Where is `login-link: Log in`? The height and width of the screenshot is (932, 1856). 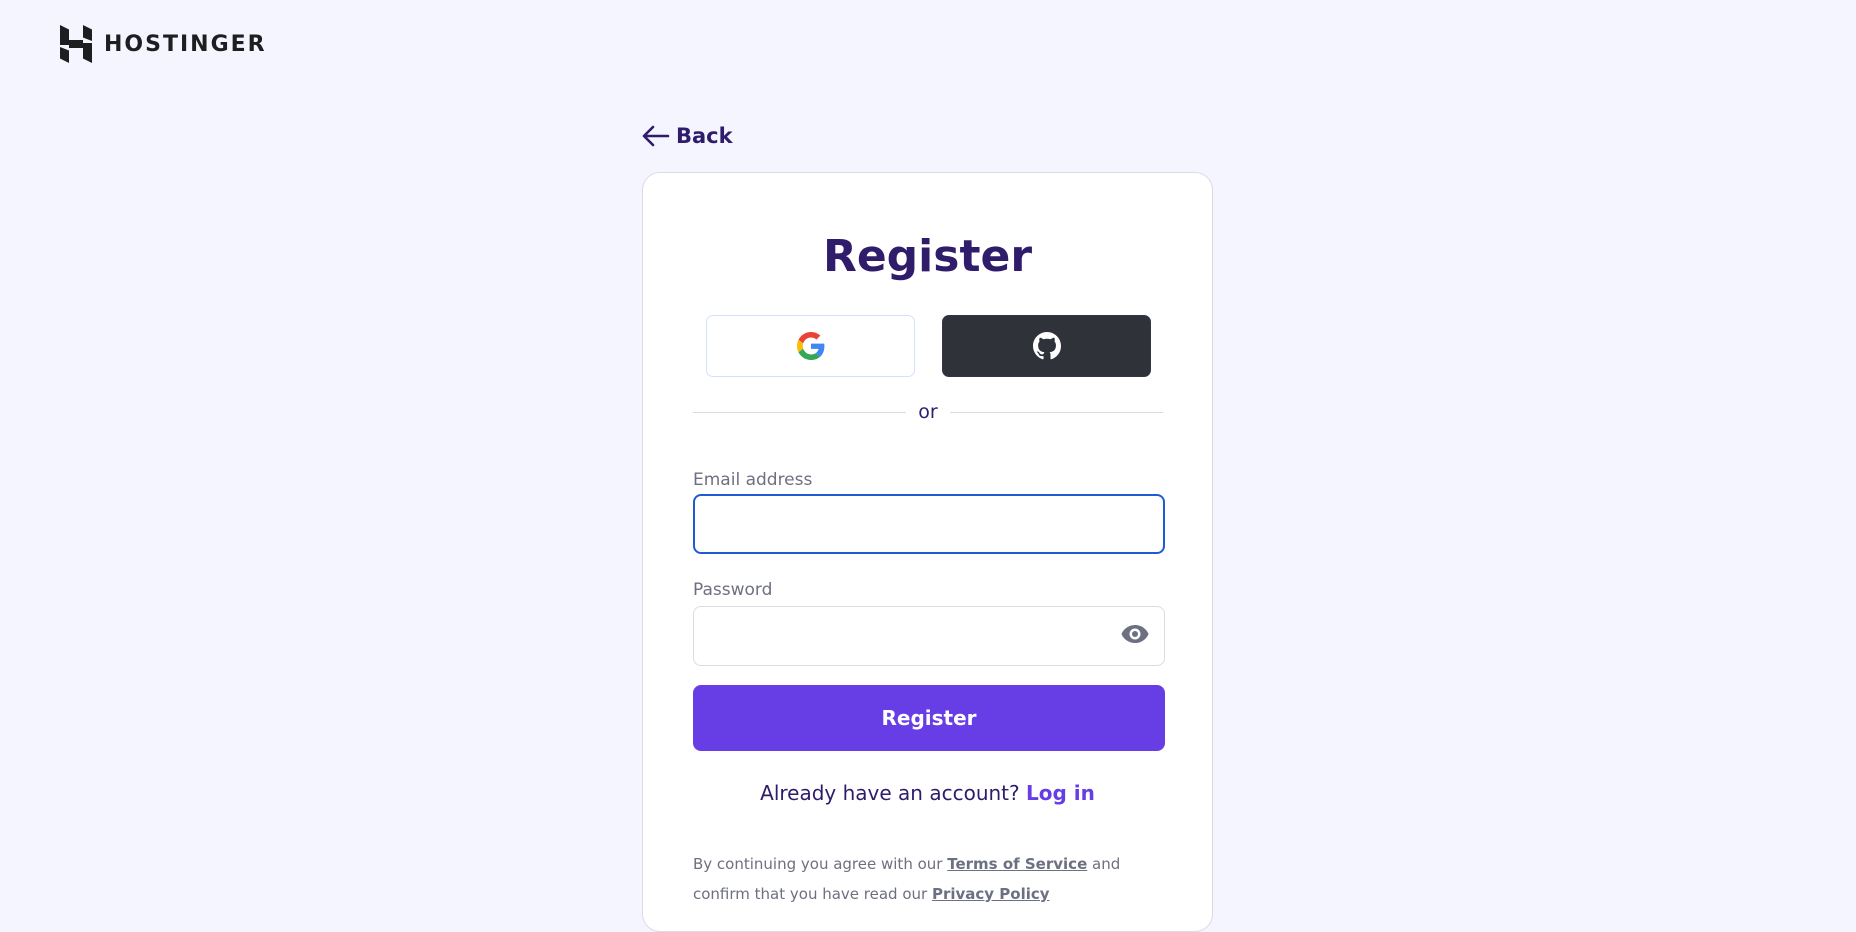 login-link: Log in is located at coordinates (1060, 793).